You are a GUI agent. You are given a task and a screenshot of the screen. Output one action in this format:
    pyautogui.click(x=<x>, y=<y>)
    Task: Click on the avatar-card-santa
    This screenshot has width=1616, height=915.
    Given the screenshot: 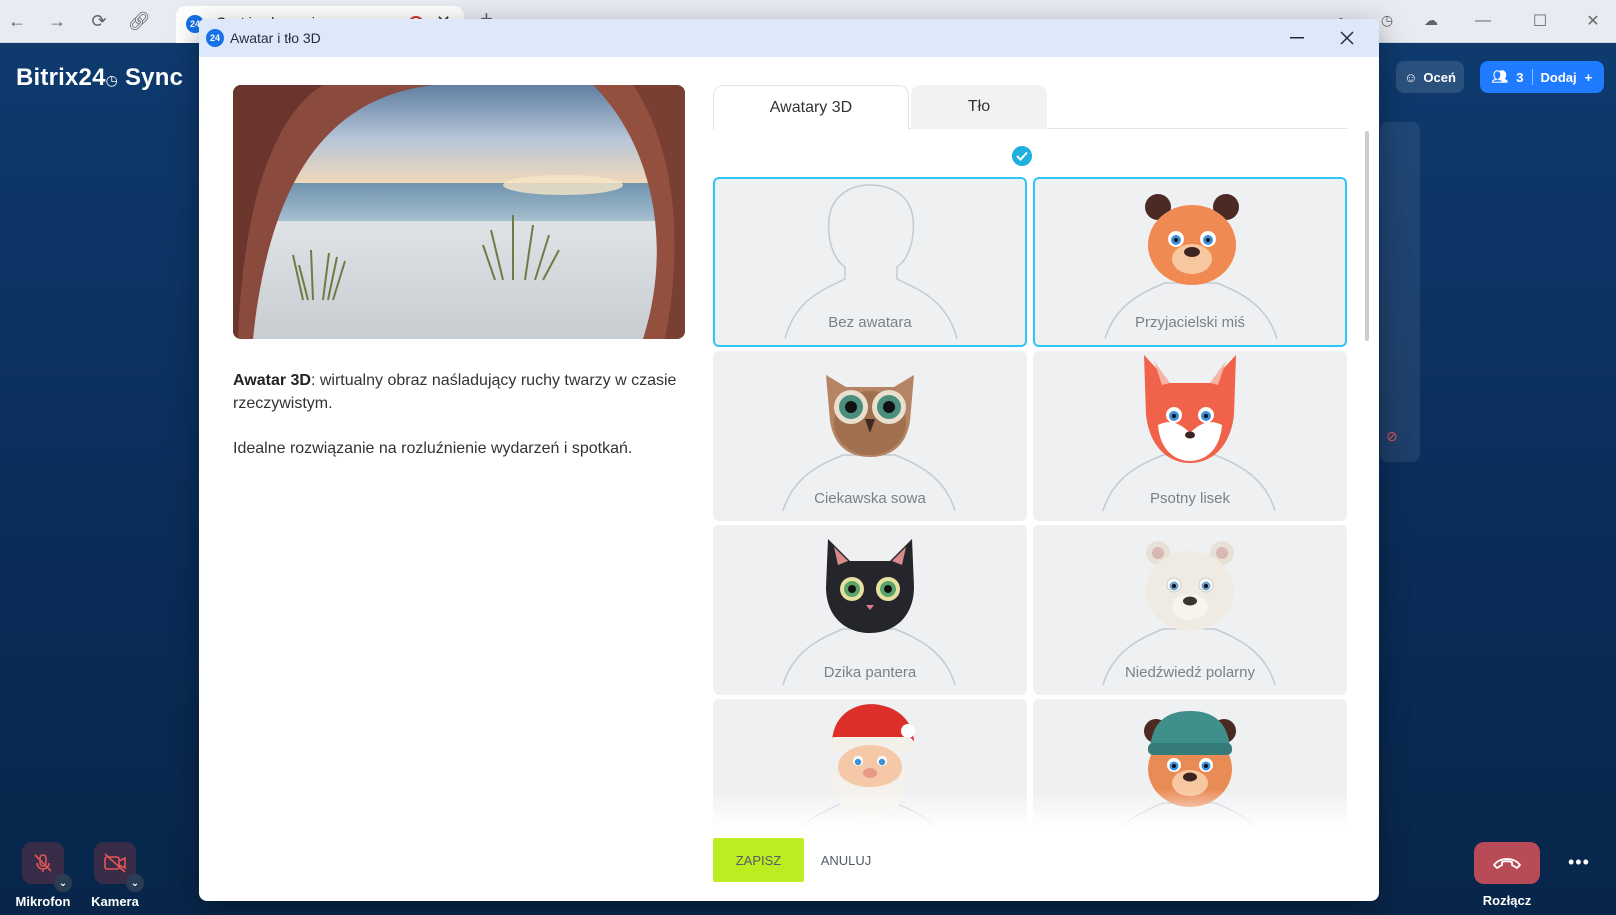 What is the action you would take?
    pyautogui.click(x=870, y=764)
    